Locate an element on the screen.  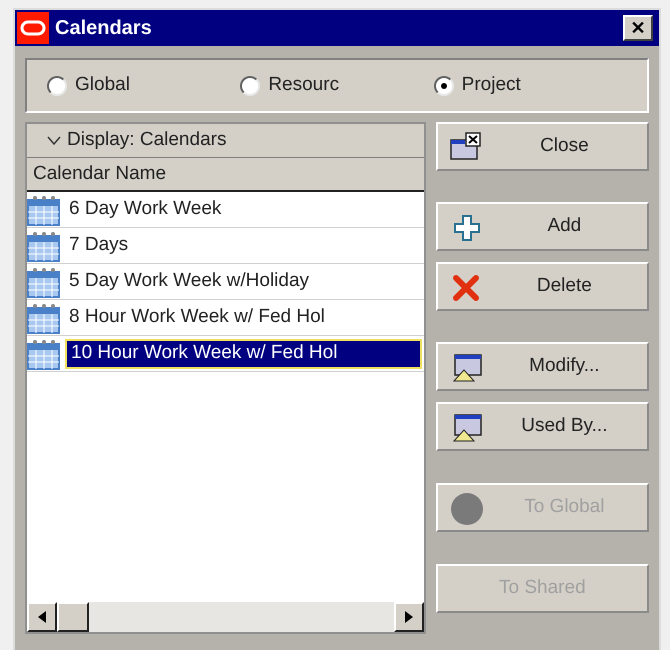
calendar-row: 5 Day Work Week w/Holiday is located at coordinates (244, 281).